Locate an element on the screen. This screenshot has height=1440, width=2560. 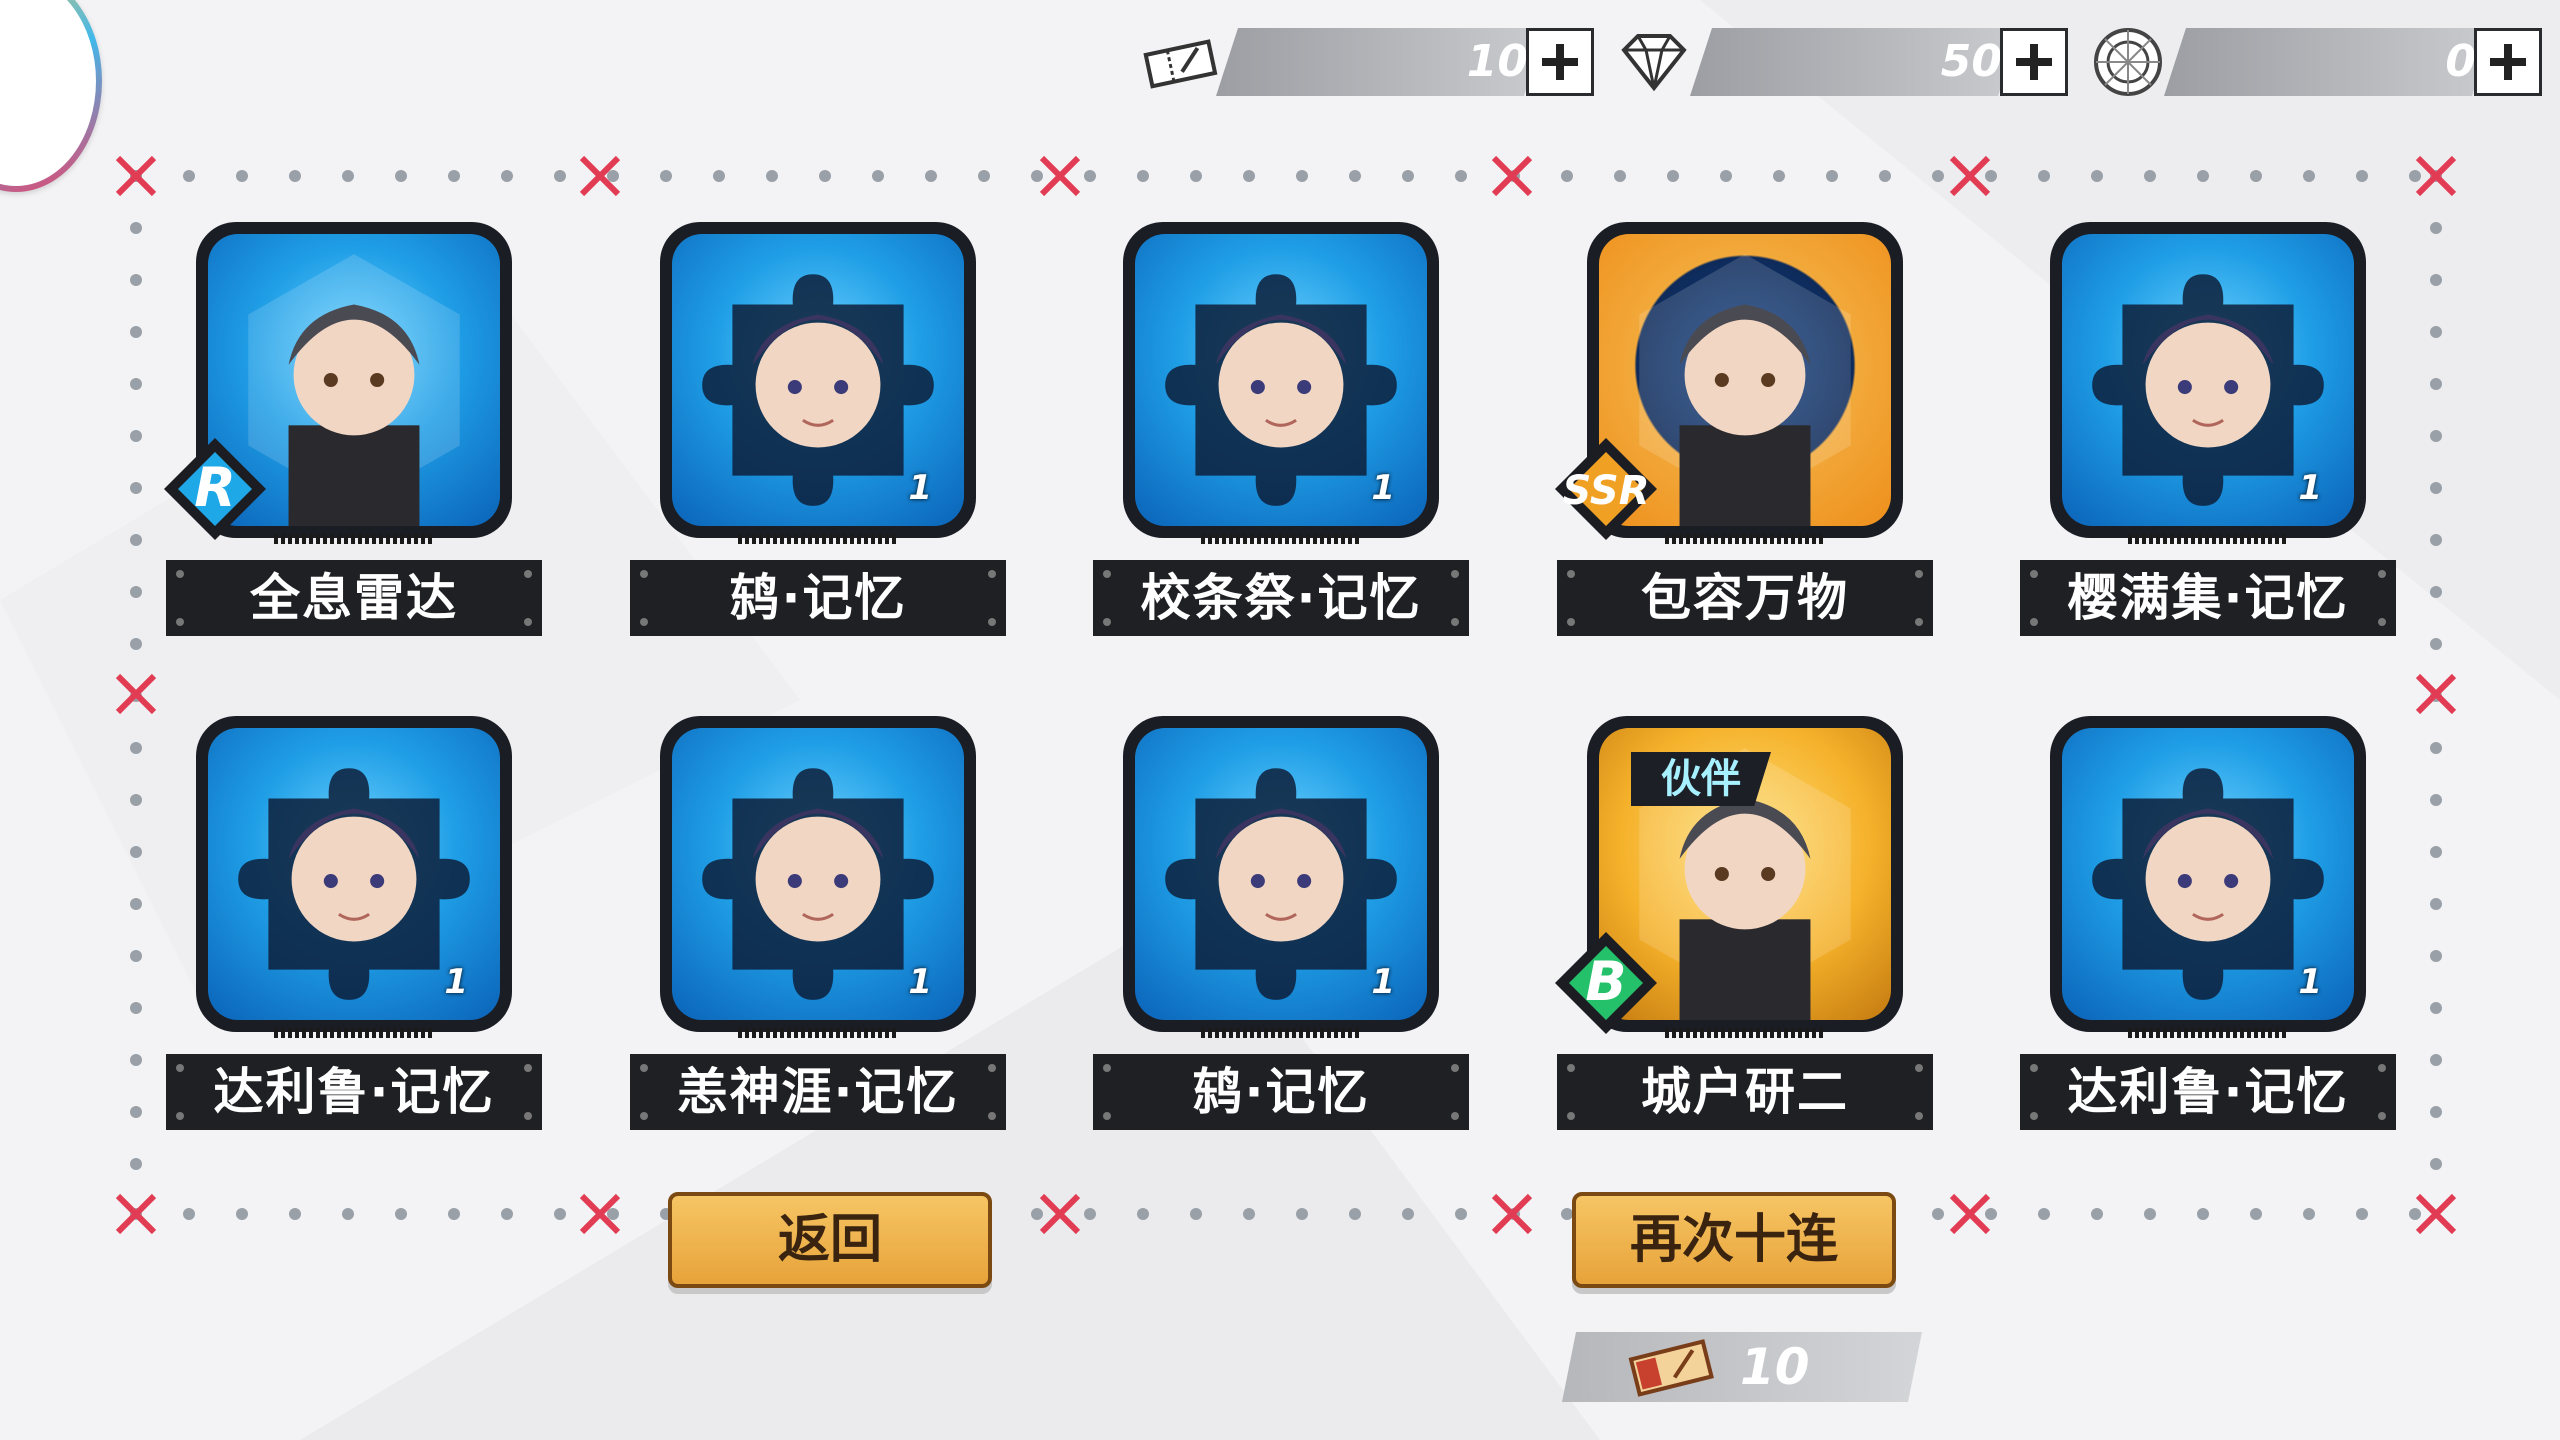
reward-card: R 全息雷达 is located at coordinates (355, 442).